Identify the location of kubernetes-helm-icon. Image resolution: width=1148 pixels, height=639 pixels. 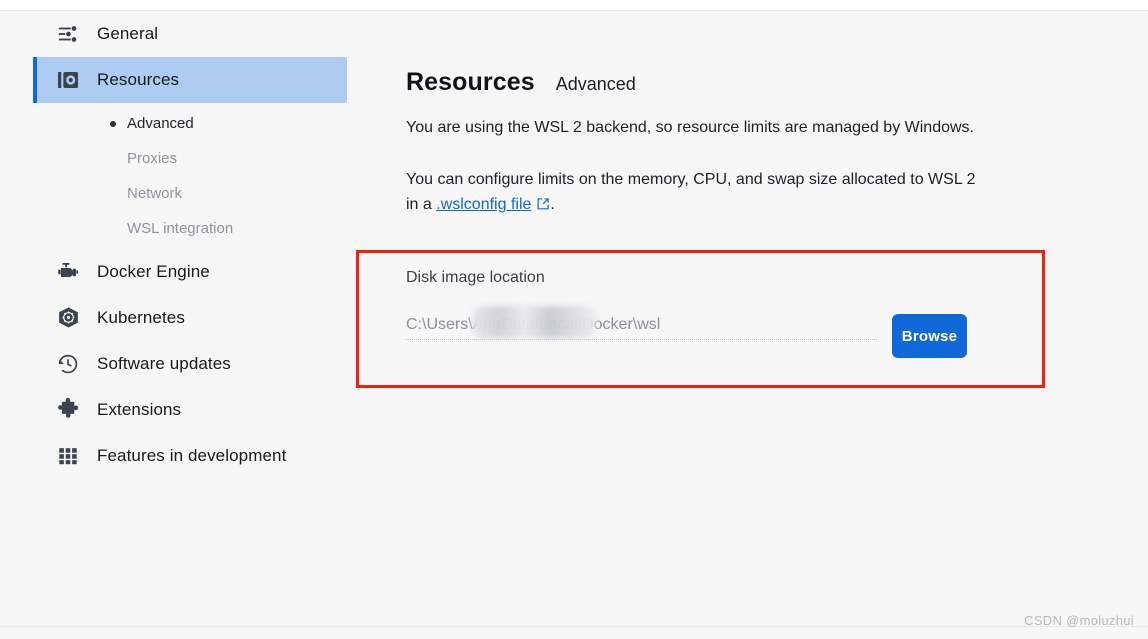
(68, 318).